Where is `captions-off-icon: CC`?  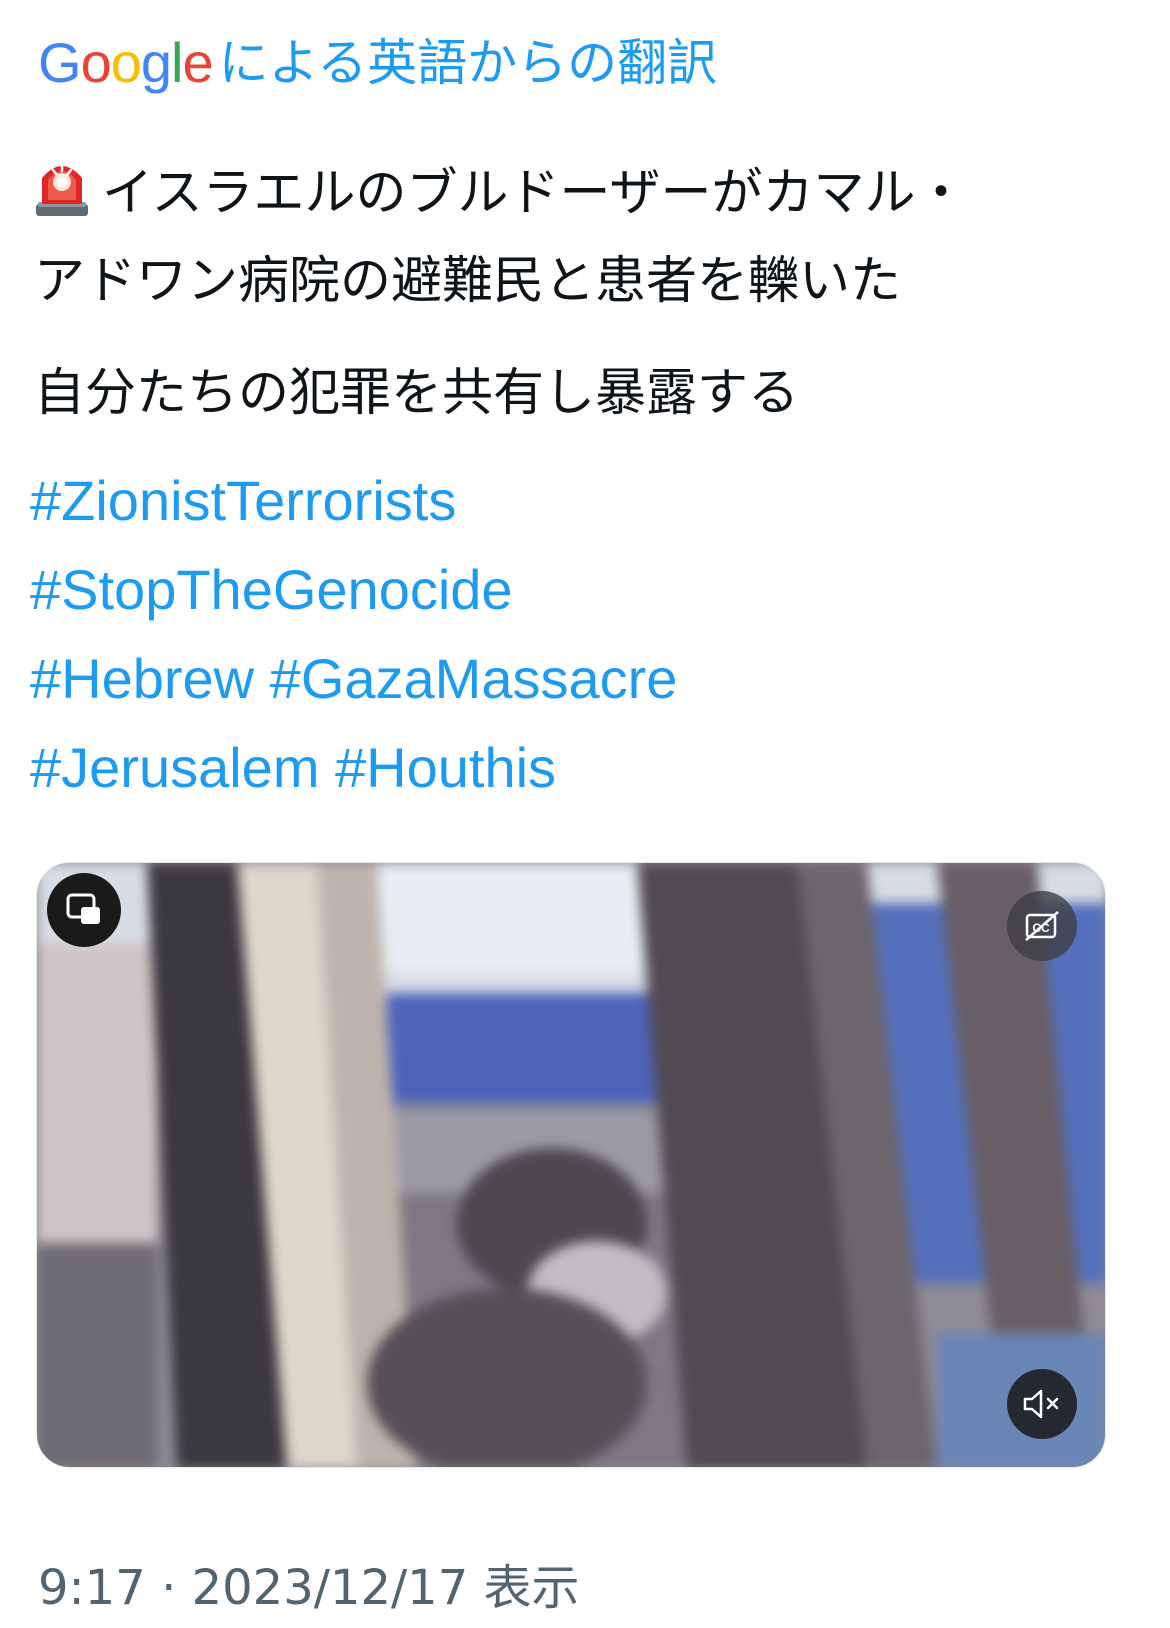 captions-off-icon: CC is located at coordinates (1042, 926).